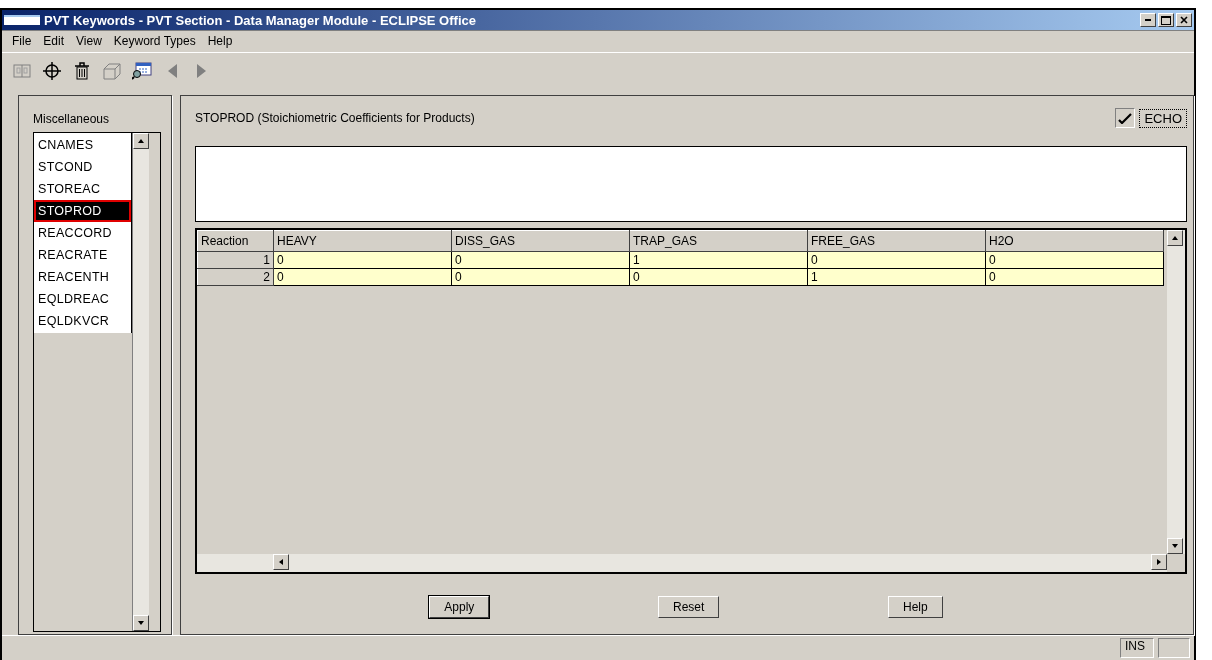 The width and height of the screenshot is (1212, 660). I want to click on menu-item: View, so click(89, 41).